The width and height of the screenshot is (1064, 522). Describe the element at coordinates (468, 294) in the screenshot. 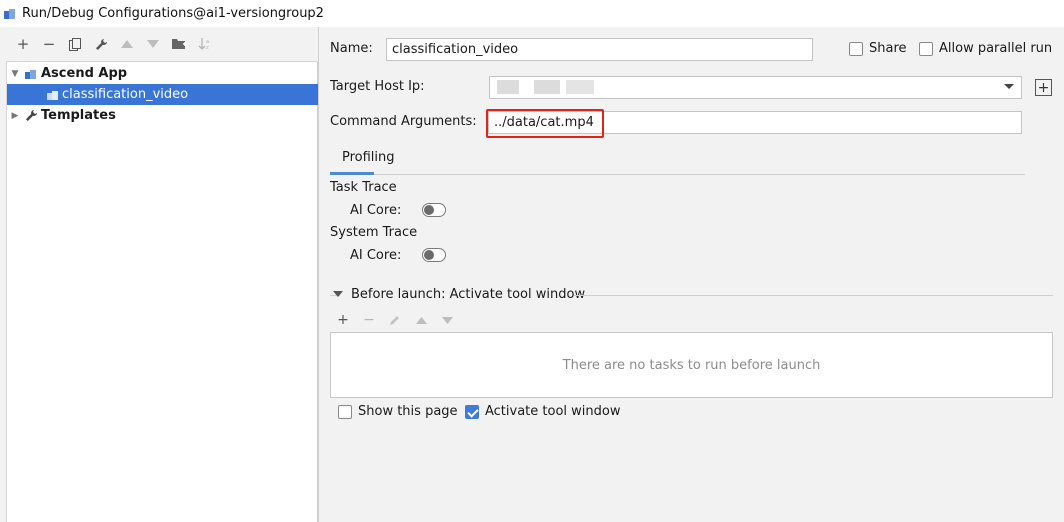

I see `before-launch-header: Before launch: Activate tool window` at that location.